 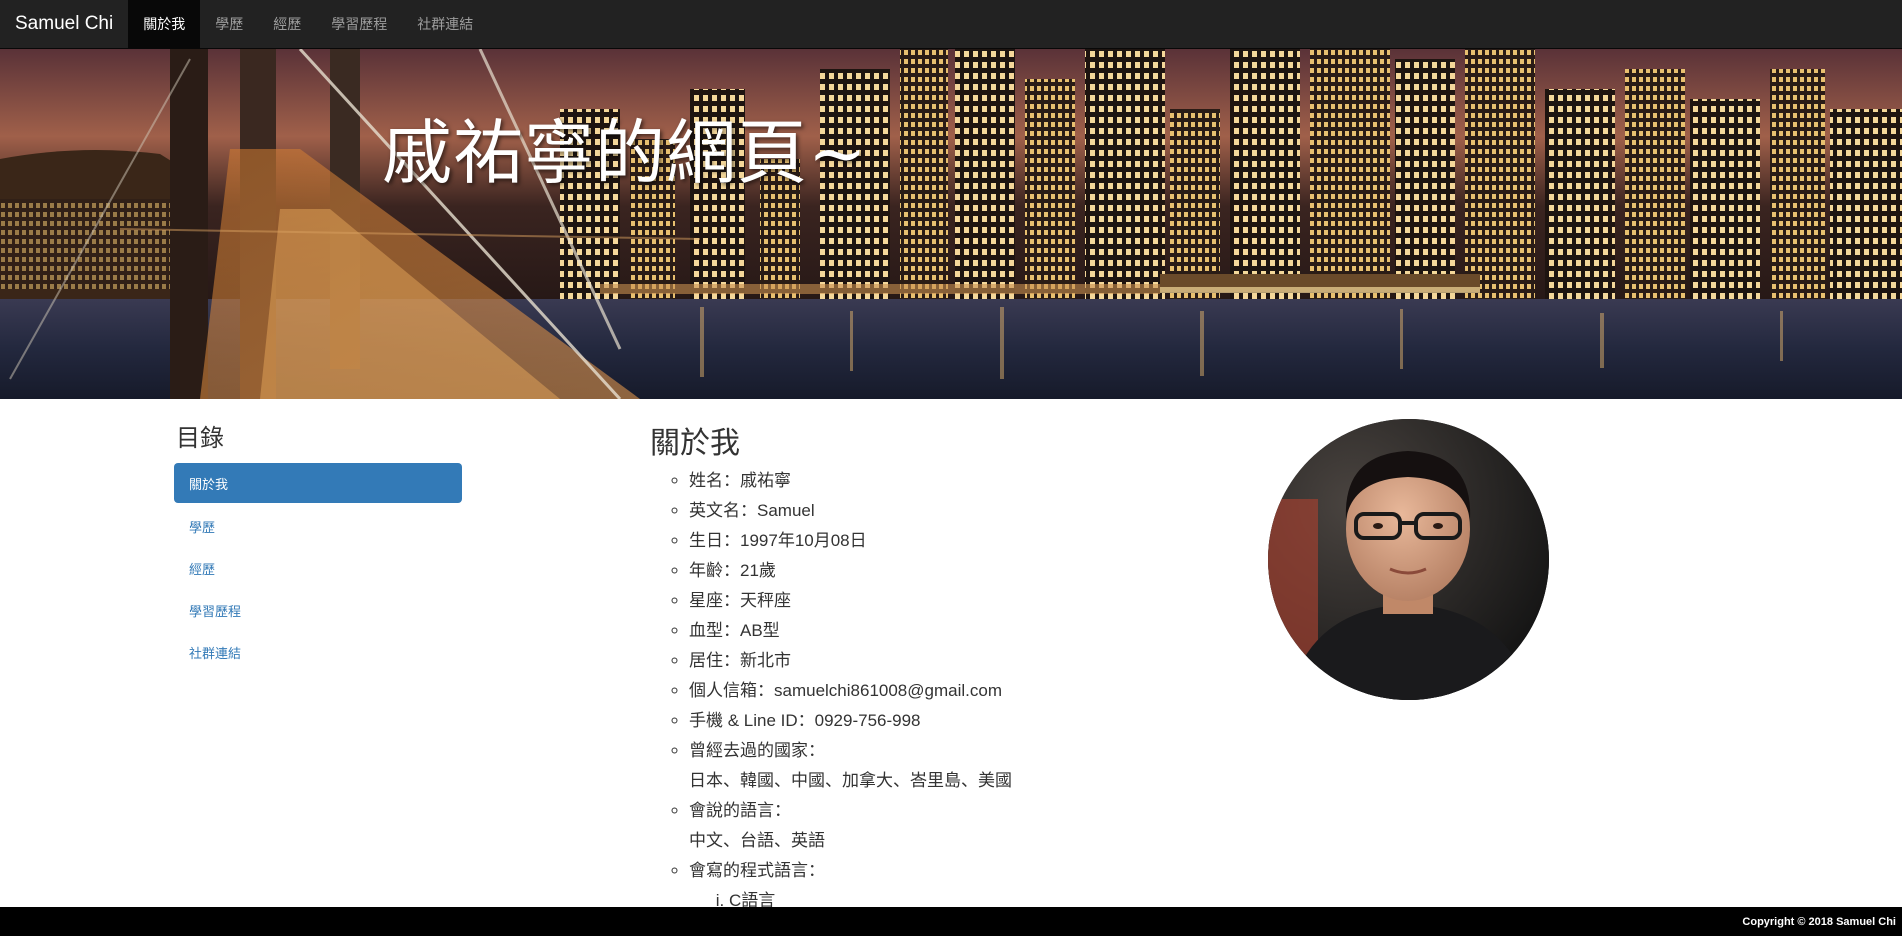 What do you see at coordinates (359, 24) in the screenshot?
I see `nav-item-learning-history: 學習歷程` at bounding box center [359, 24].